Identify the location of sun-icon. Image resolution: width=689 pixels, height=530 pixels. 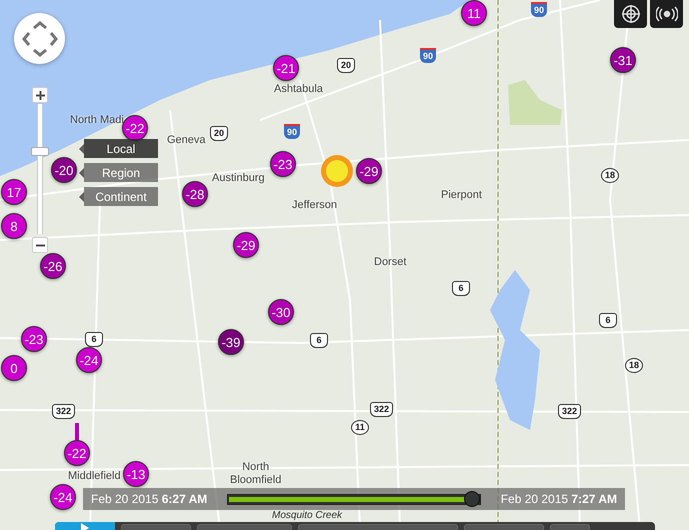
(337, 171).